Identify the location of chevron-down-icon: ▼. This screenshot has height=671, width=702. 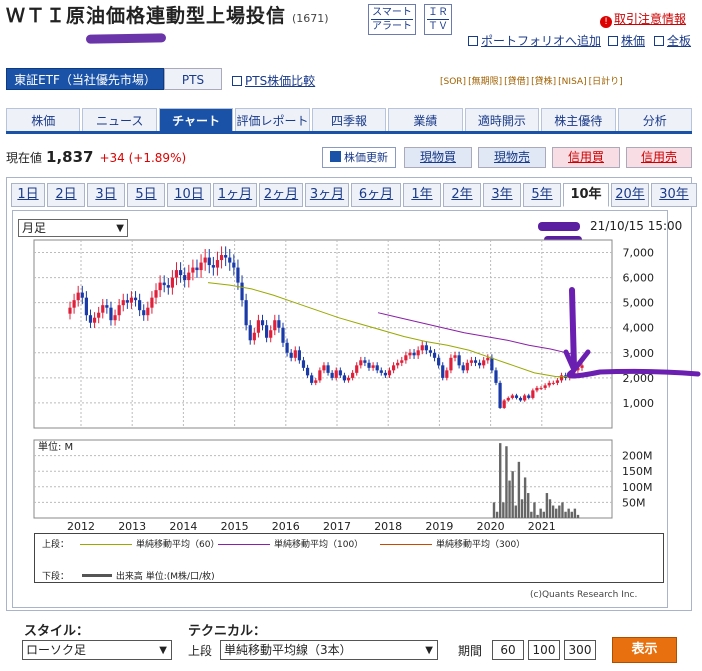
(163, 650).